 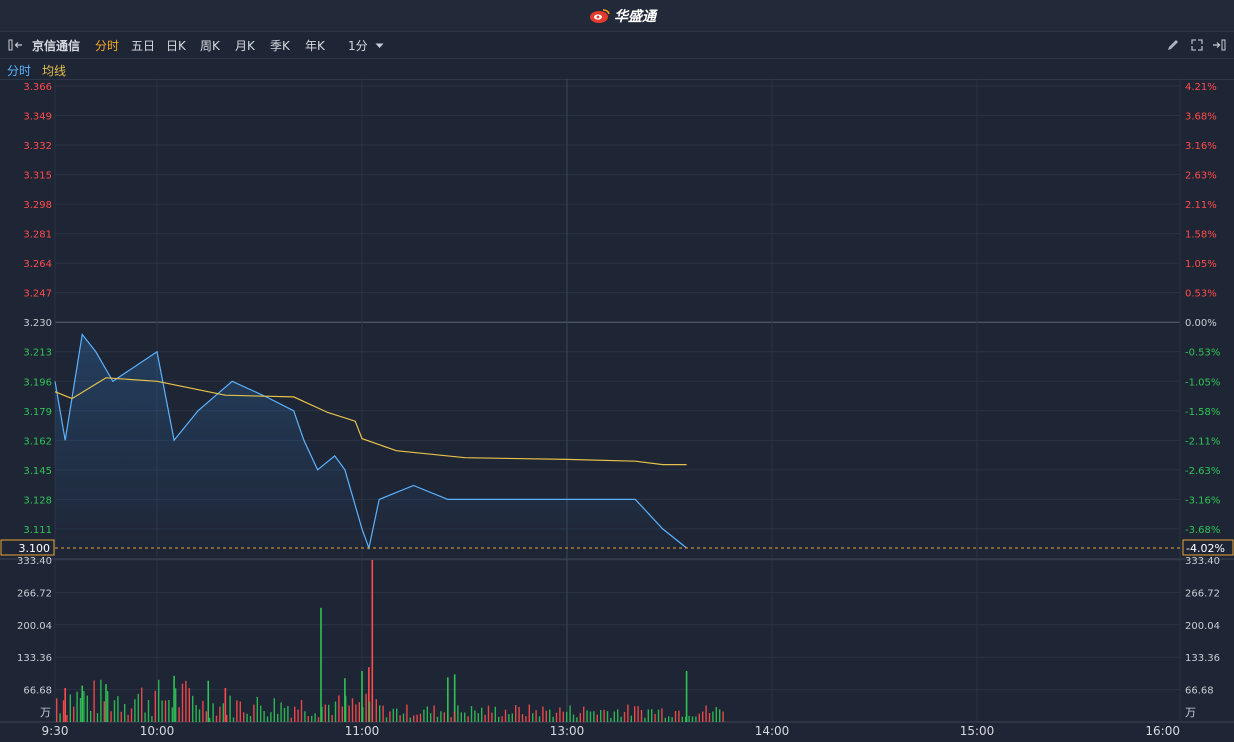 I want to click on chevron-down-icon, so click(x=379, y=46).